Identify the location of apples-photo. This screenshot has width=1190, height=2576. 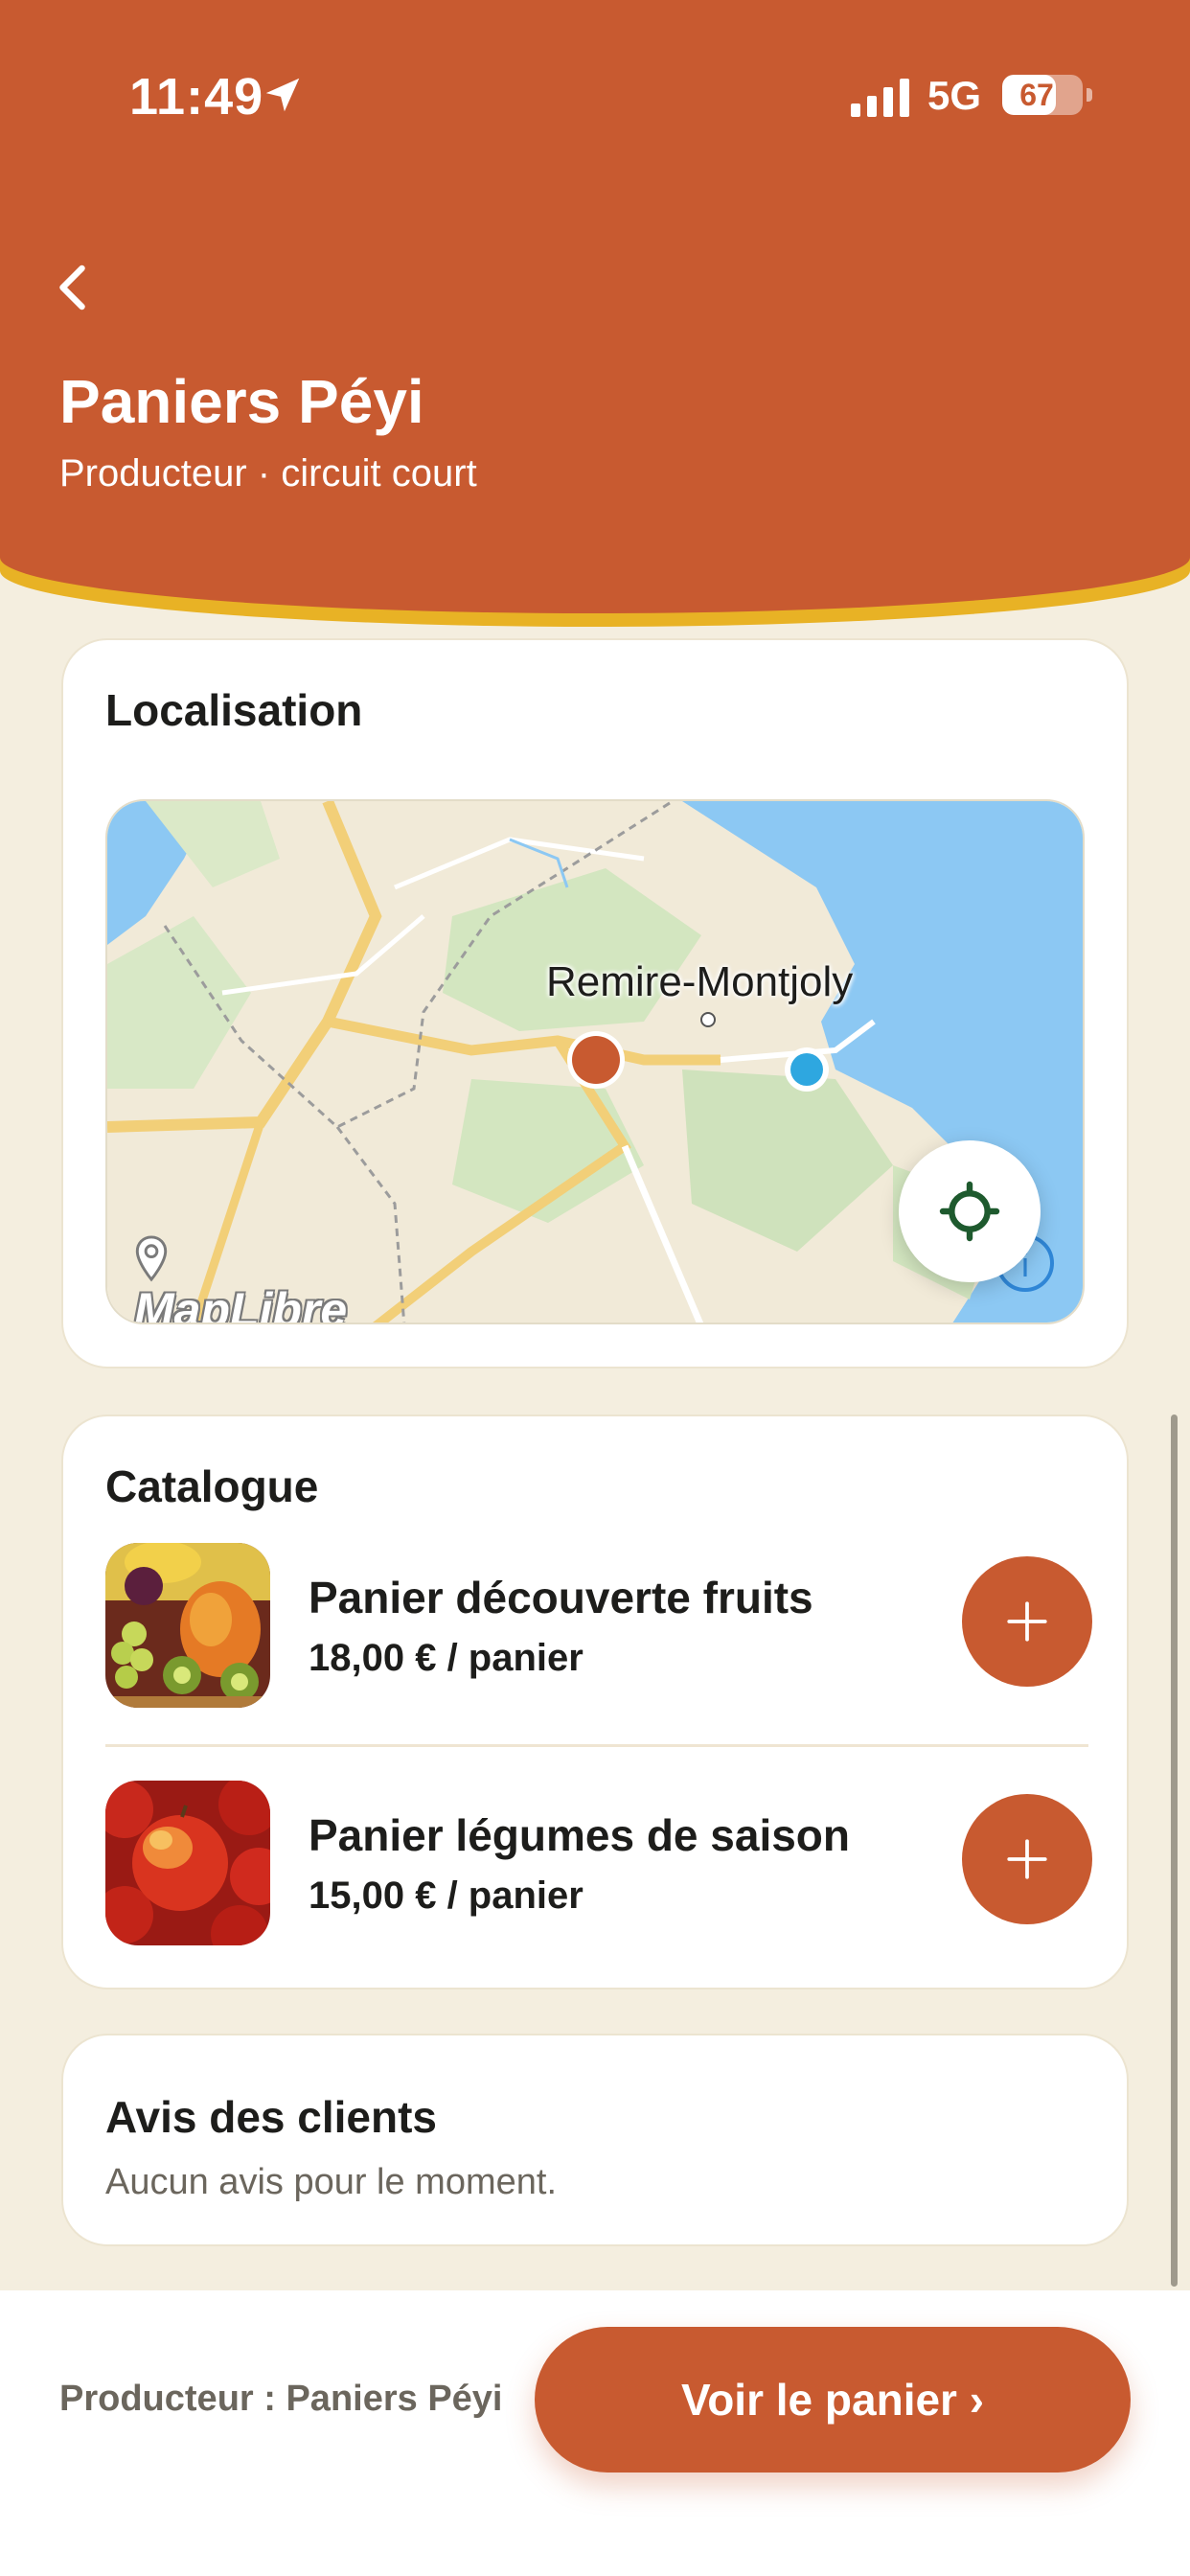
(187, 1863).